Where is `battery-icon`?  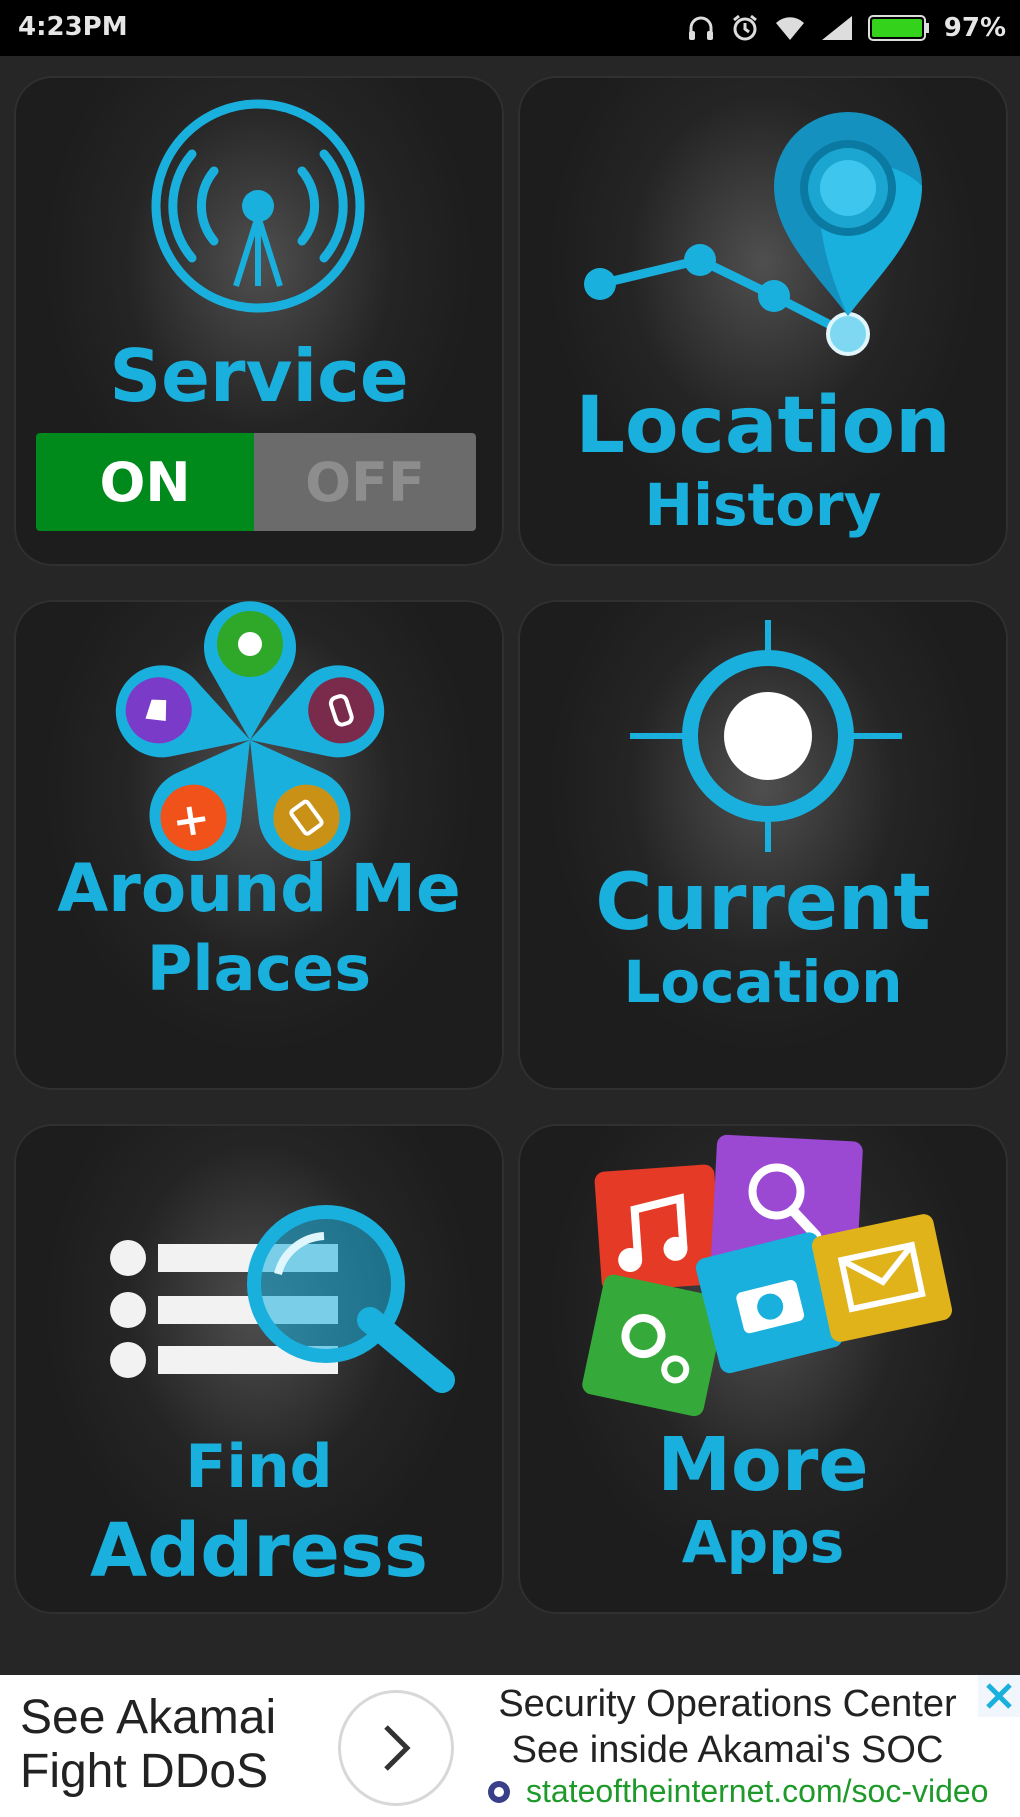
battery-icon is located at coordinates (898, 28).